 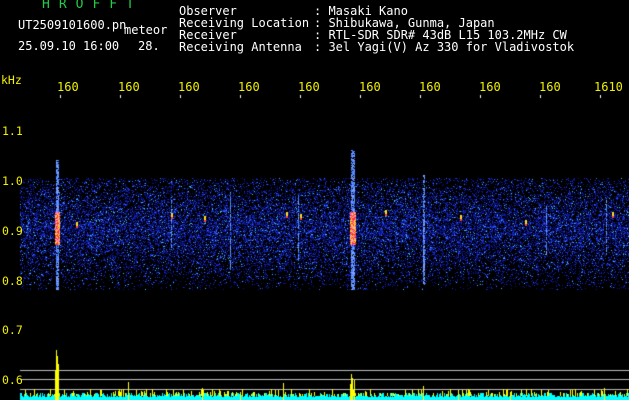 I want to click on app-logo: HROFFT, so click(x=92, y=6).